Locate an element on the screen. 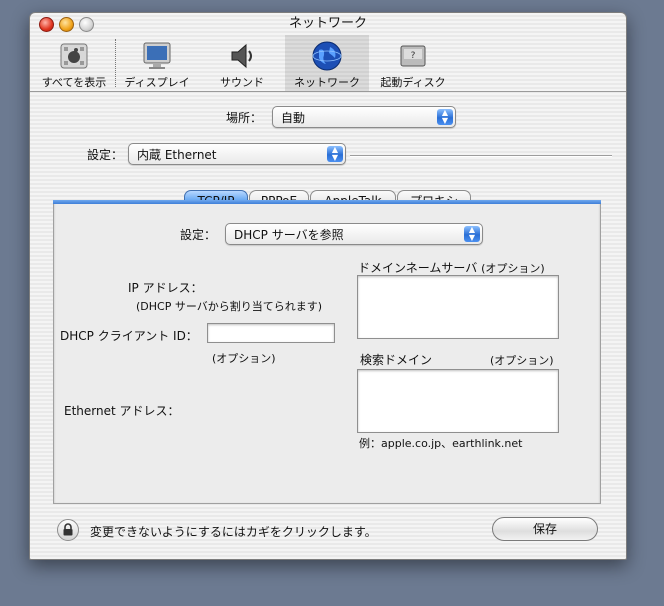  toolbar-network: ネットワーク is located at coordinates (327, 63).